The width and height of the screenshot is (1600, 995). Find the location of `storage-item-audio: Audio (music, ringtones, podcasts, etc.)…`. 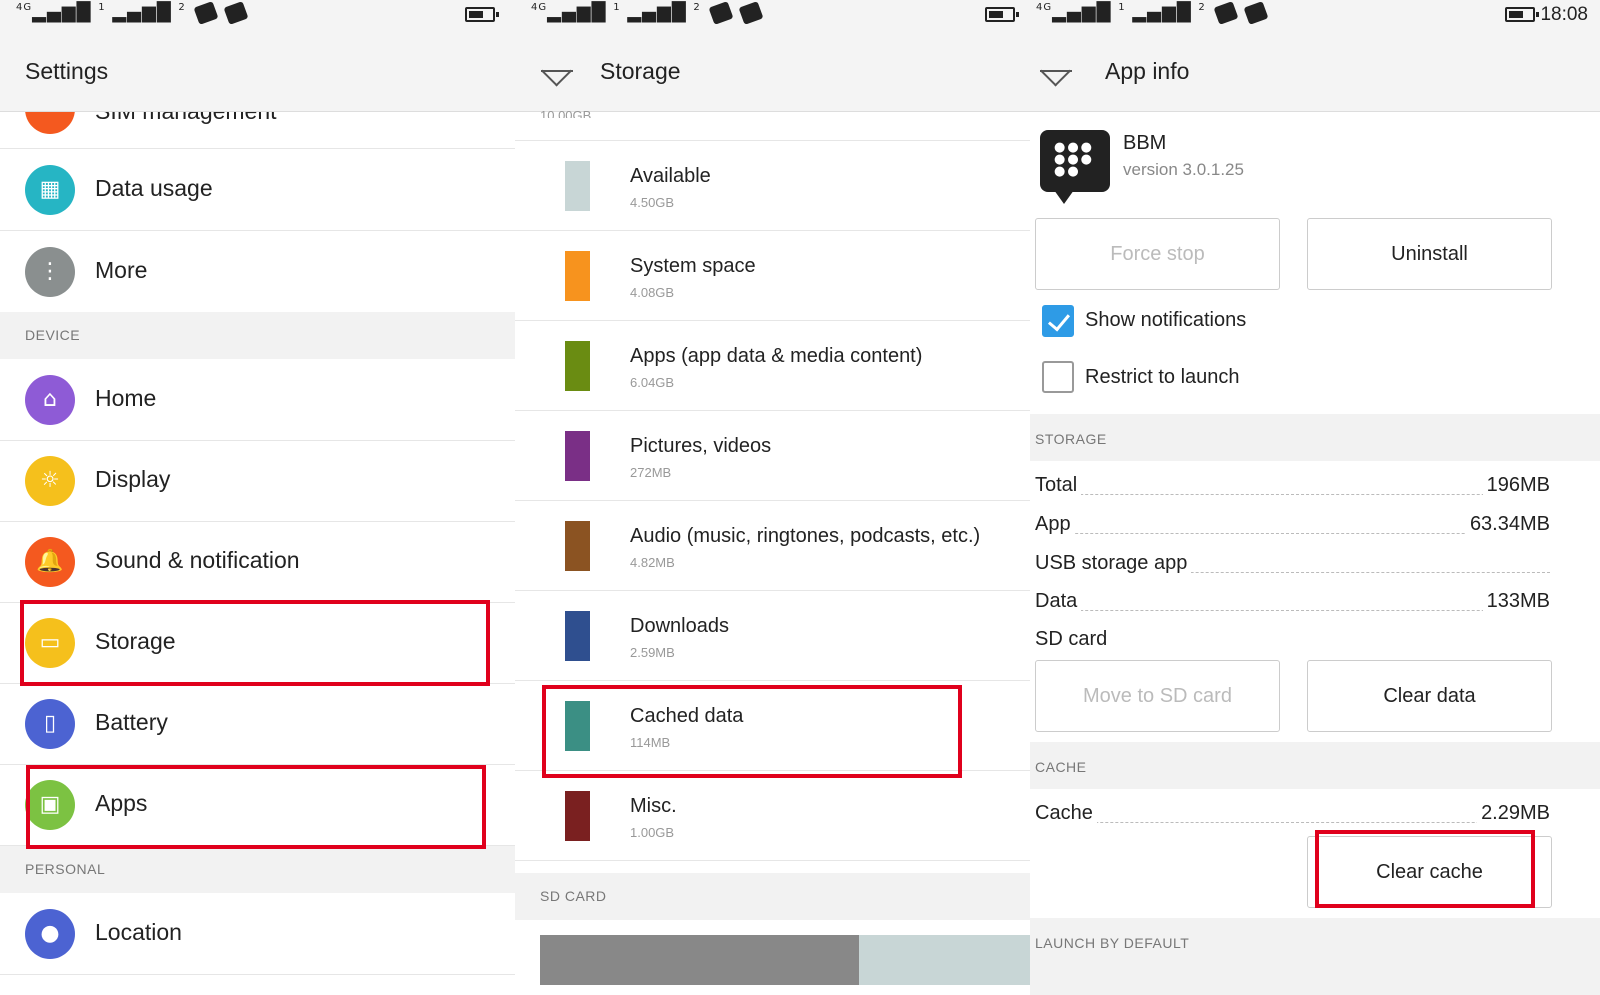

storage-item-audio: Audio (music, ringtones, podcasts, etc.)… is located at coordinates (772, 546).